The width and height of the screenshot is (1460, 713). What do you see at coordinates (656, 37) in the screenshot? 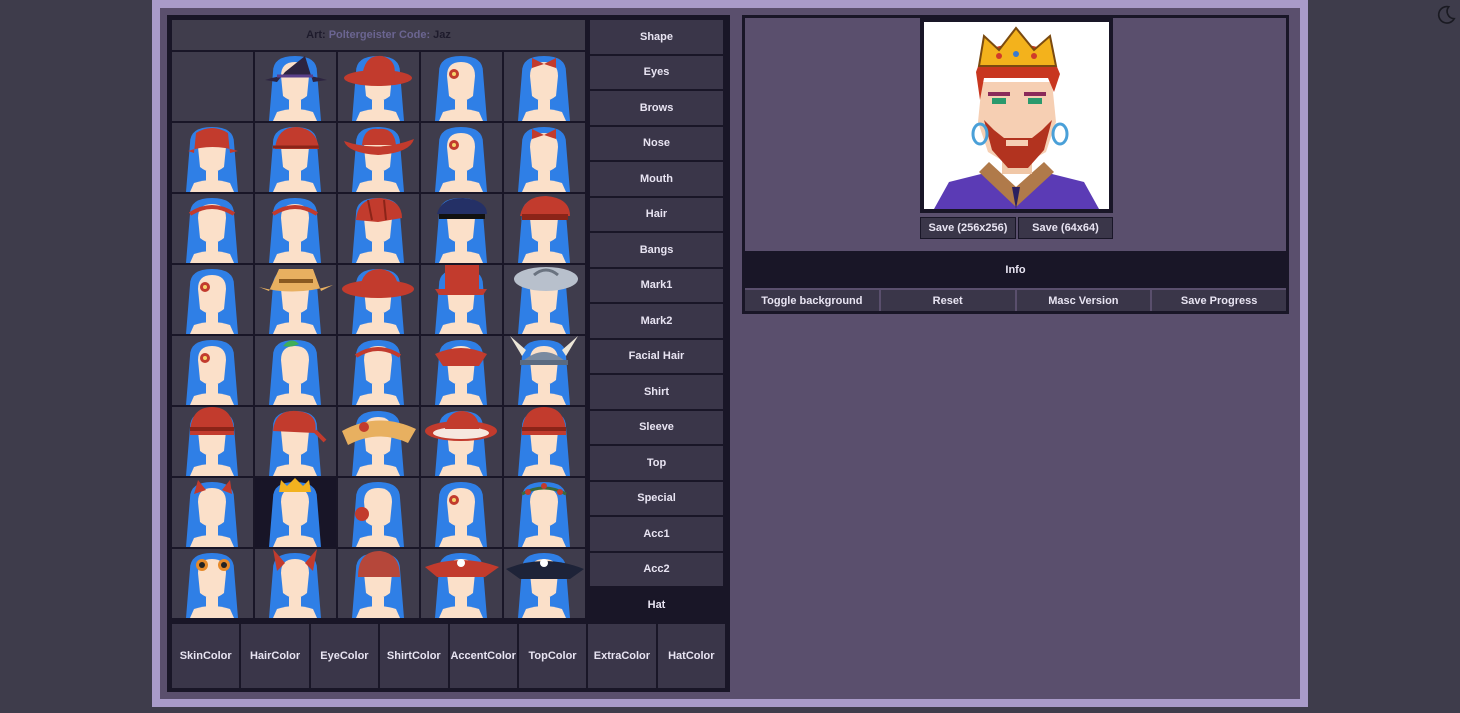
I see `category-shape: Shape` at bounding box center [656, 37].